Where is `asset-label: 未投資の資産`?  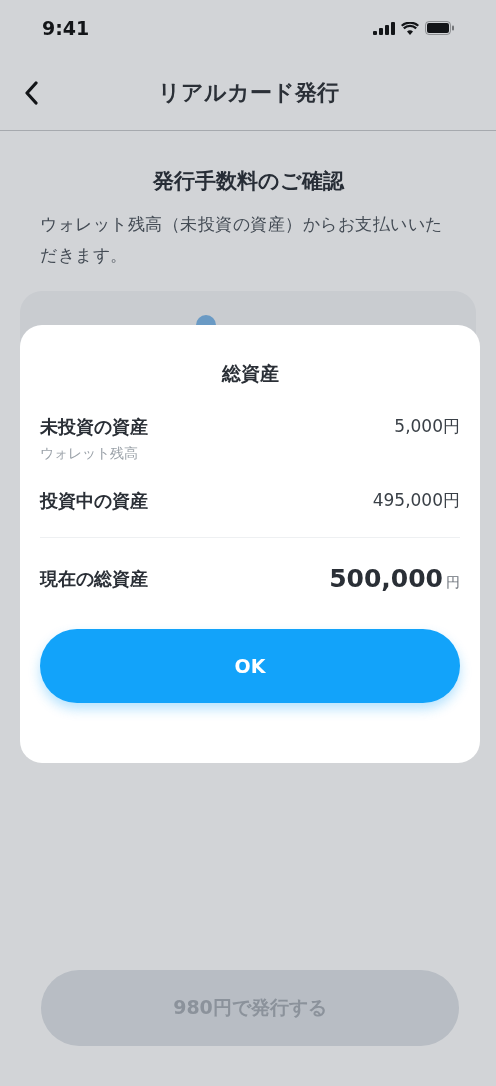 asset-label: 未投資の資産 is located at coordinates (94, 427).